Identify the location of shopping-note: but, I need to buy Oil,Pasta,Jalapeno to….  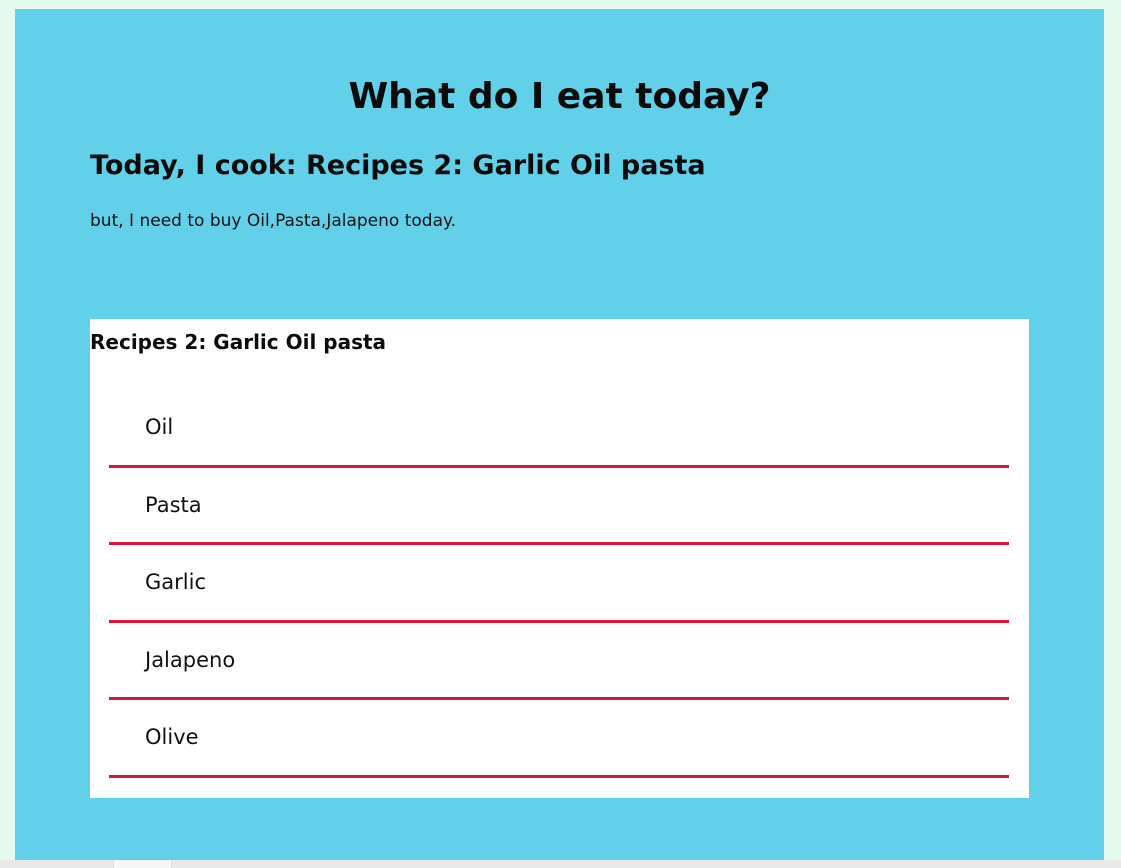
(273, 221).